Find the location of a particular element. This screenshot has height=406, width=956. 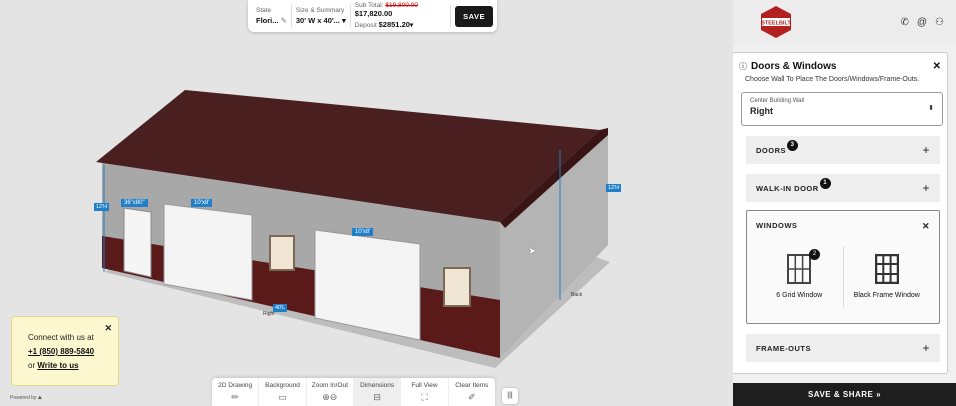

zoom-icon: ⊕⊖ is located at coordinates (330, 397).